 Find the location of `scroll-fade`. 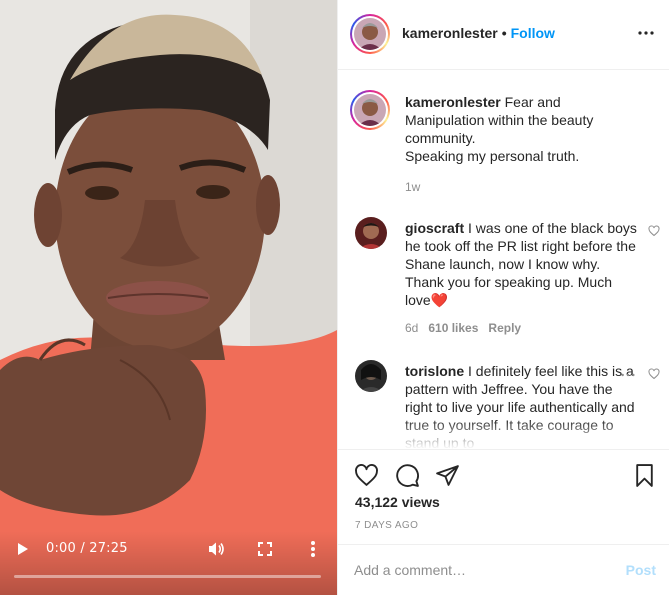

scroll-fade is located at coordinates (503, 434).